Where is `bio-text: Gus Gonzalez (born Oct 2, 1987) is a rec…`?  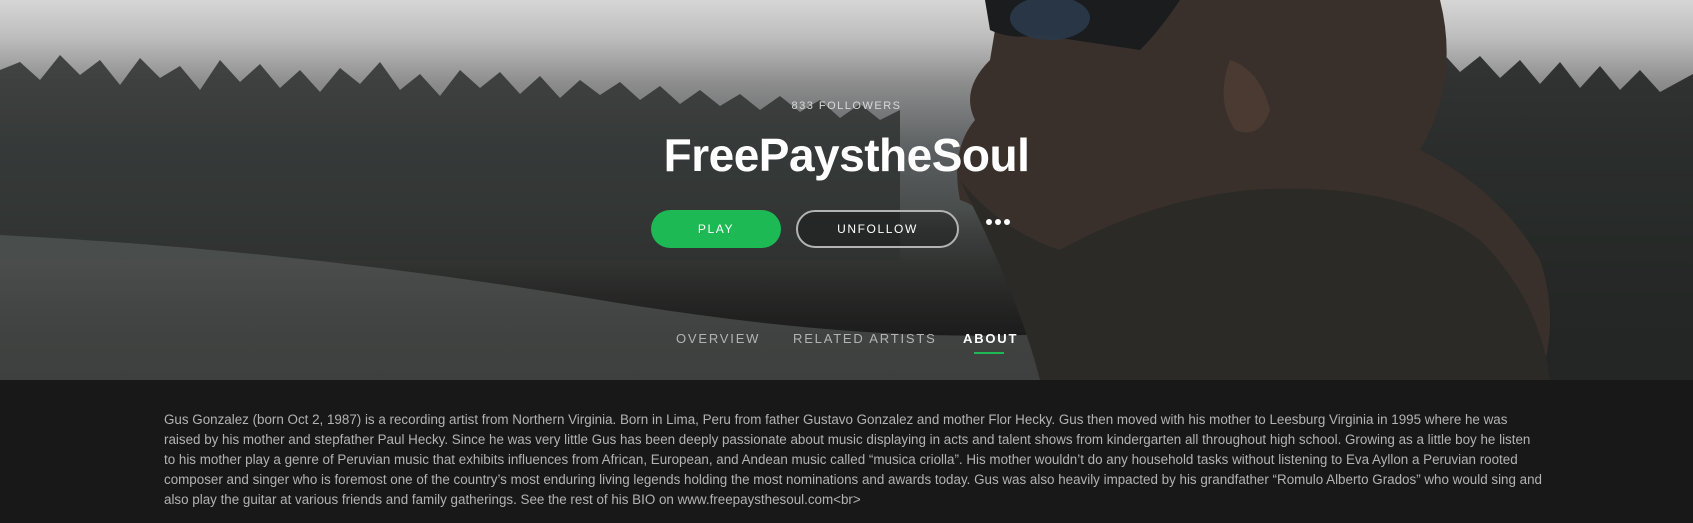 bio-text: Gus Gonzalez (born Oct 2, 1987) is a rec… is located at coordinates (853, 459).